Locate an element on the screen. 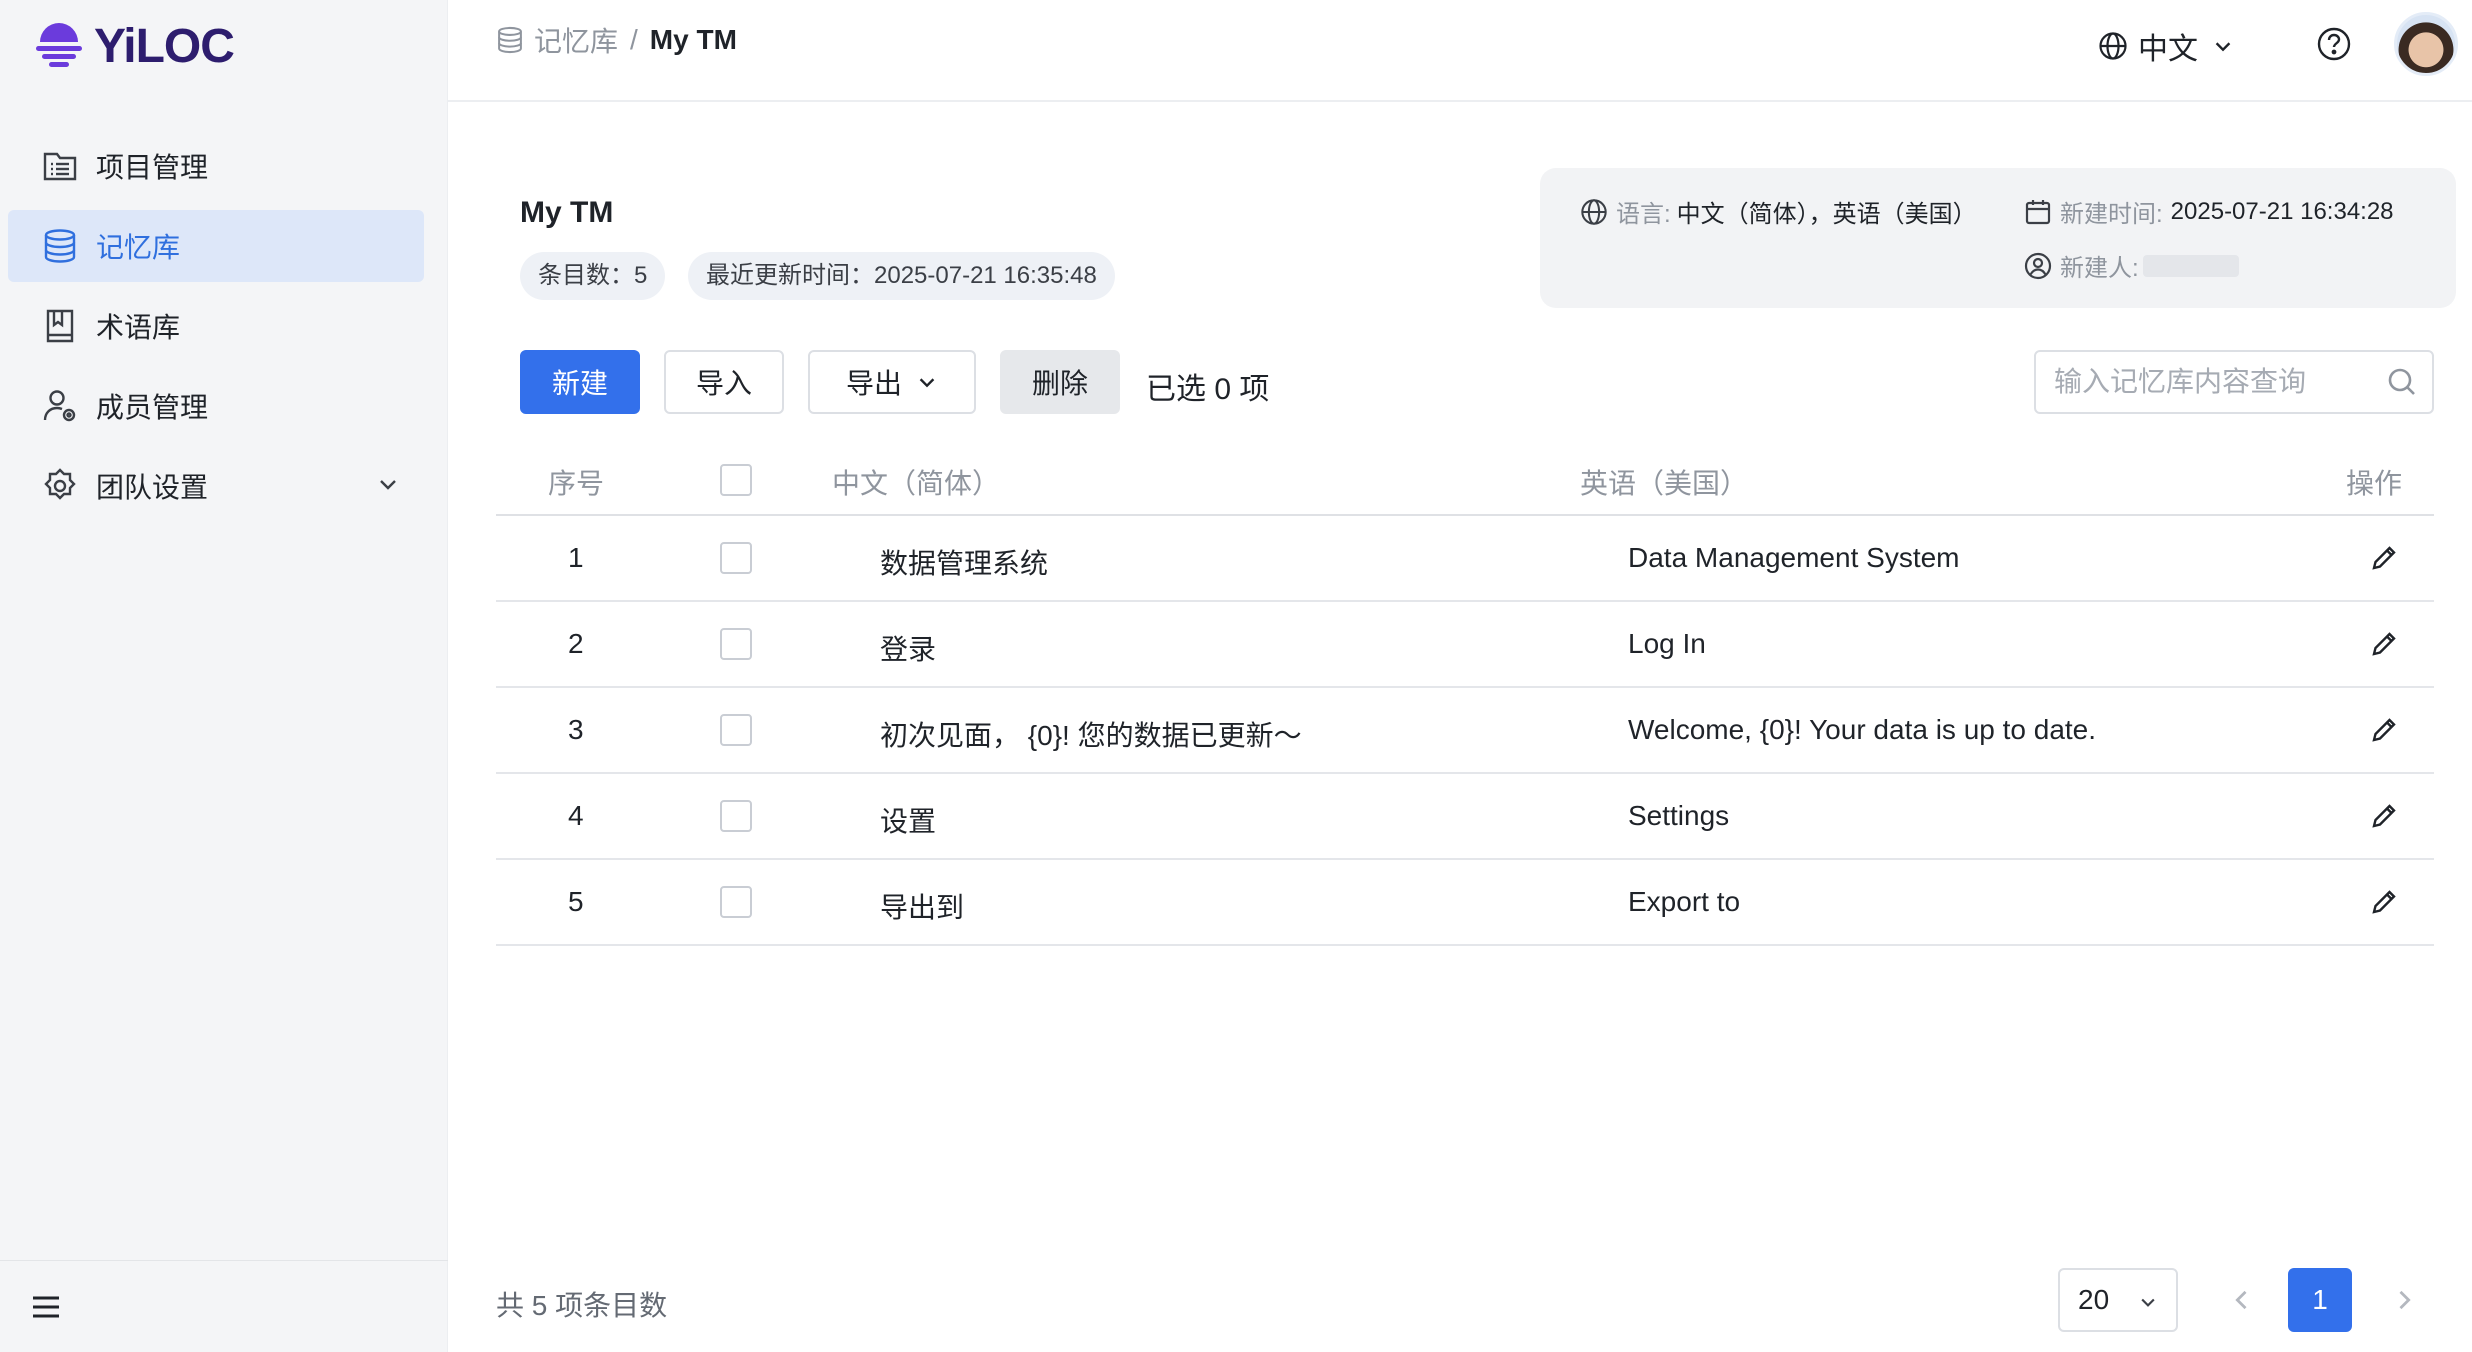  sidebar-item-label: 成员管理 is located at coordinates (152, 407).